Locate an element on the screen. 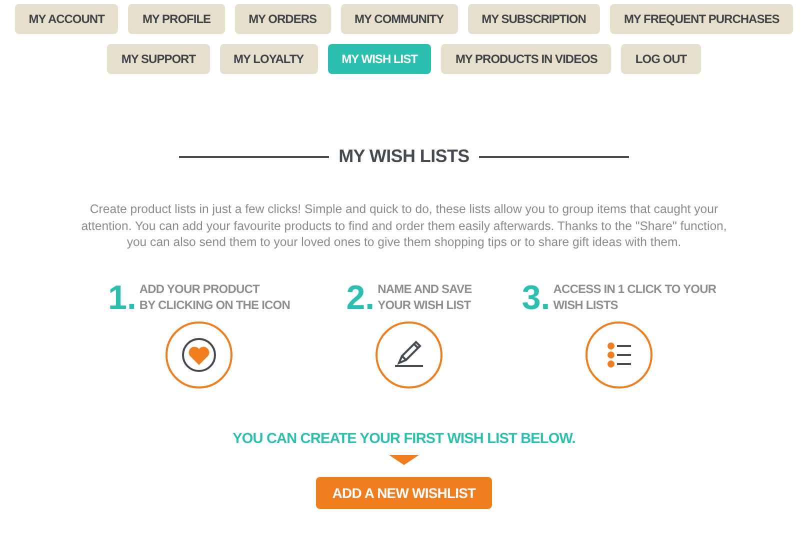 This screenshot has height=546, width=808. step-text: ACCESS IN 1 CLICK TO YOUR WISH LISTS is located at coordinates (634, 296).